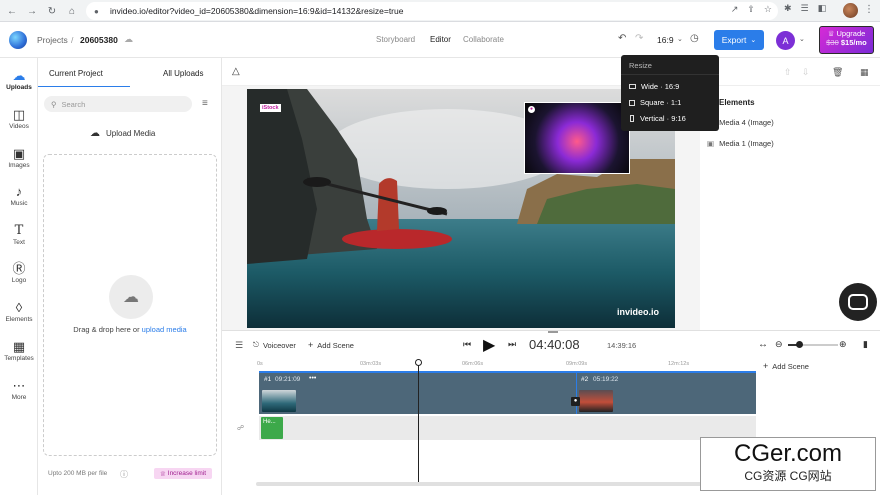  Describe the element at coordinates (622, 38) in the screenshot. I see `undo-icon: ↶` at that location.